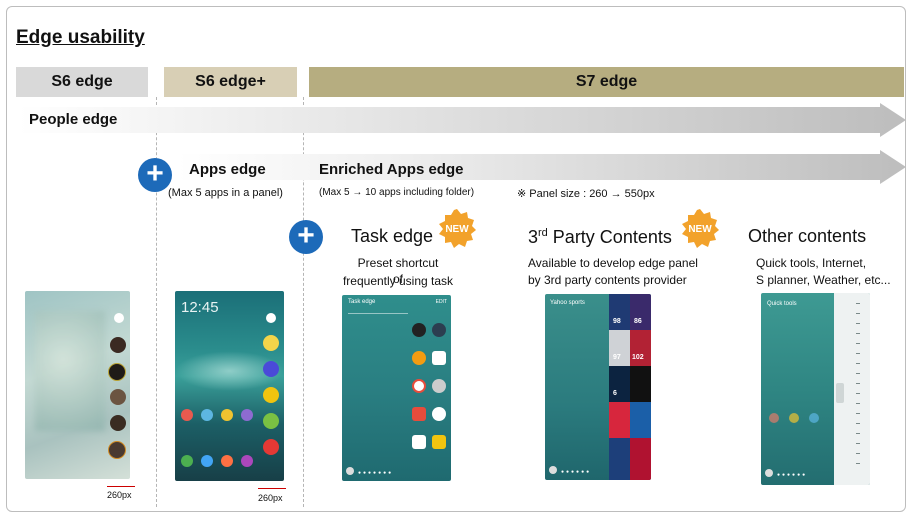  Describe the element at coordinates (77, 385) in the screenshot. I see `s6-edge-screenshot` at that location.